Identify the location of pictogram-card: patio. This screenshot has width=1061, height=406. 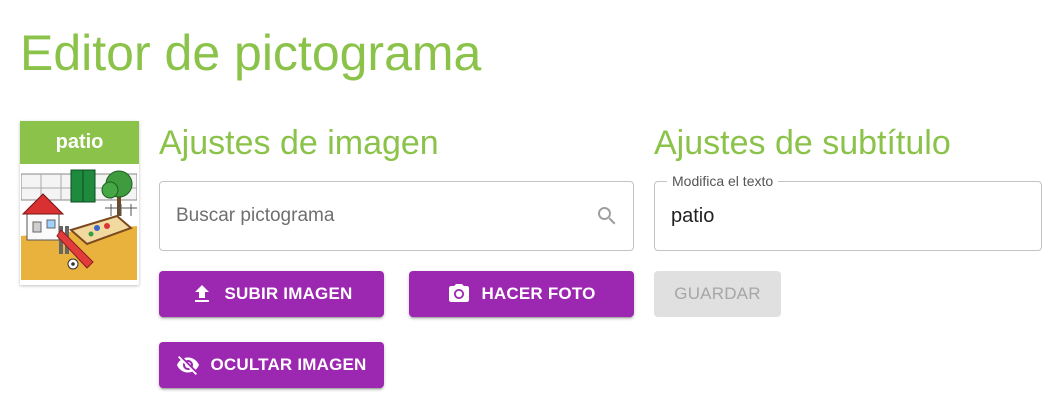
(79, 203).